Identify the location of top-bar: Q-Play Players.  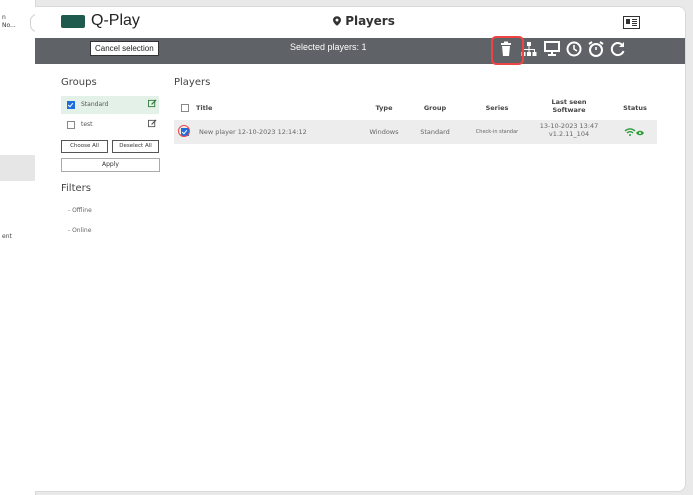
(360, 22).